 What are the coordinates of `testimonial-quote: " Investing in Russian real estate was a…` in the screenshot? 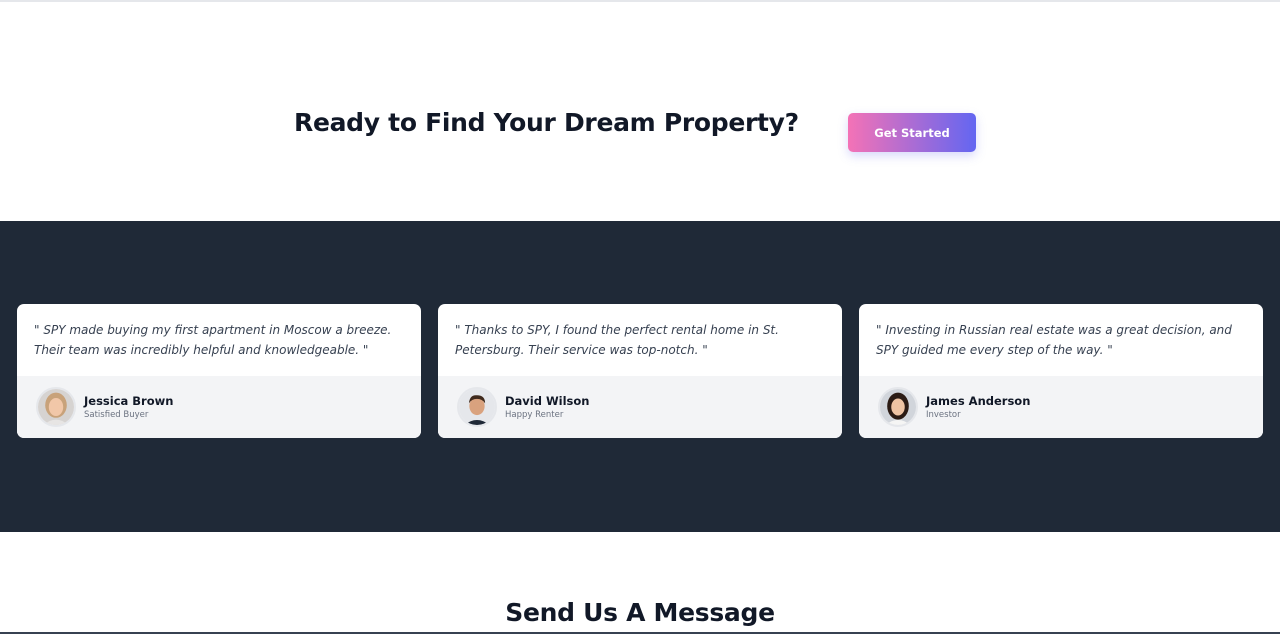 It's located at (1054, 340).